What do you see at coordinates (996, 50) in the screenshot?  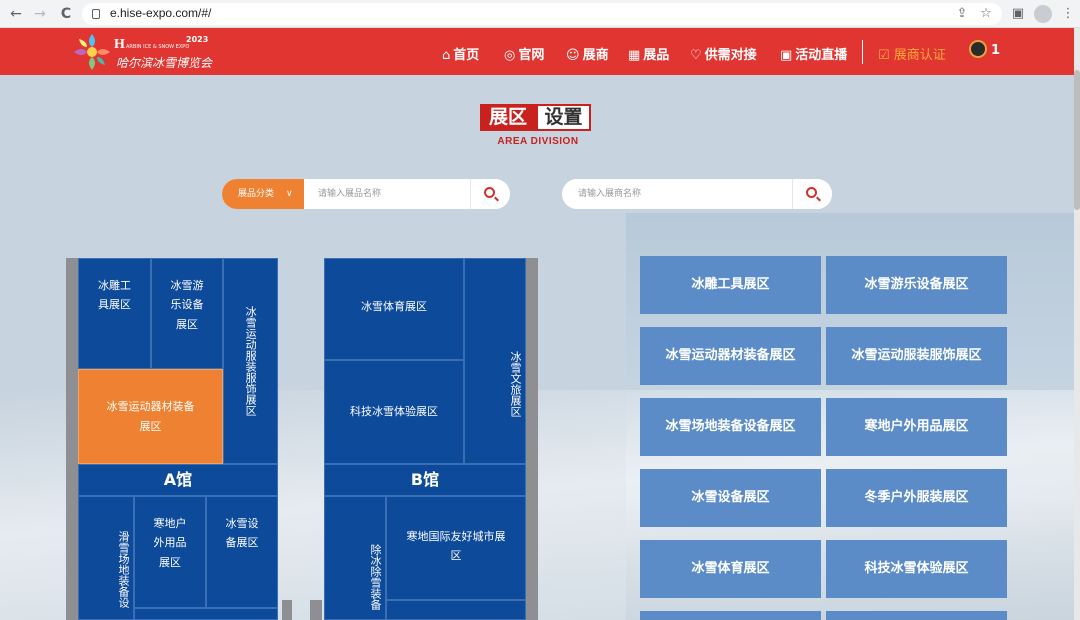 I see `user-count: 1` at bounding box center [996, 50].